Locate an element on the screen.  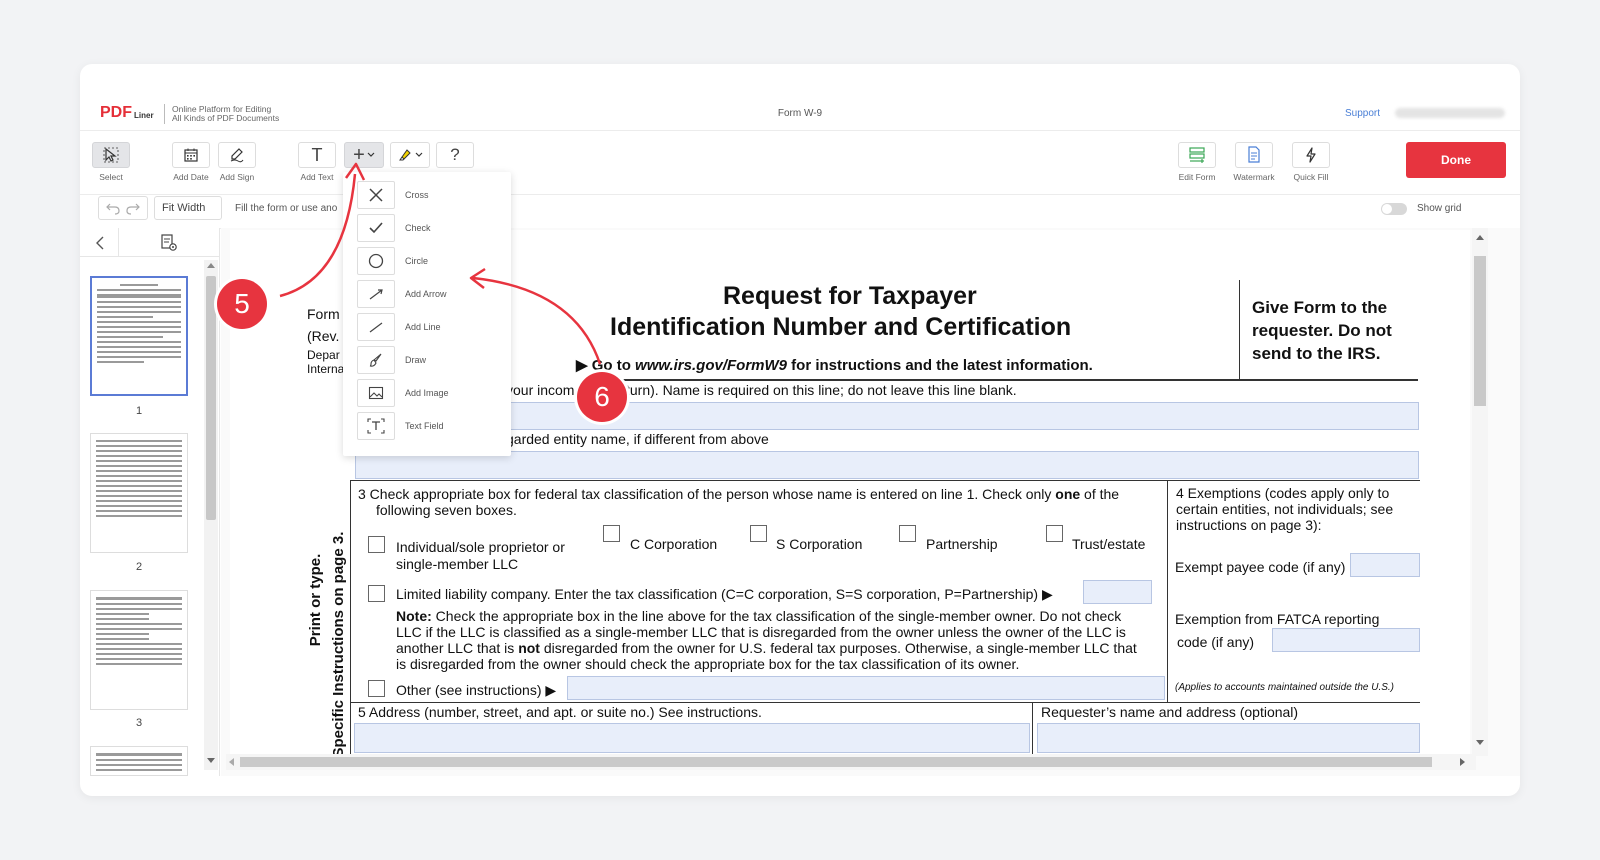
arrow-to-circle-item is located at coordinates (537, 320).